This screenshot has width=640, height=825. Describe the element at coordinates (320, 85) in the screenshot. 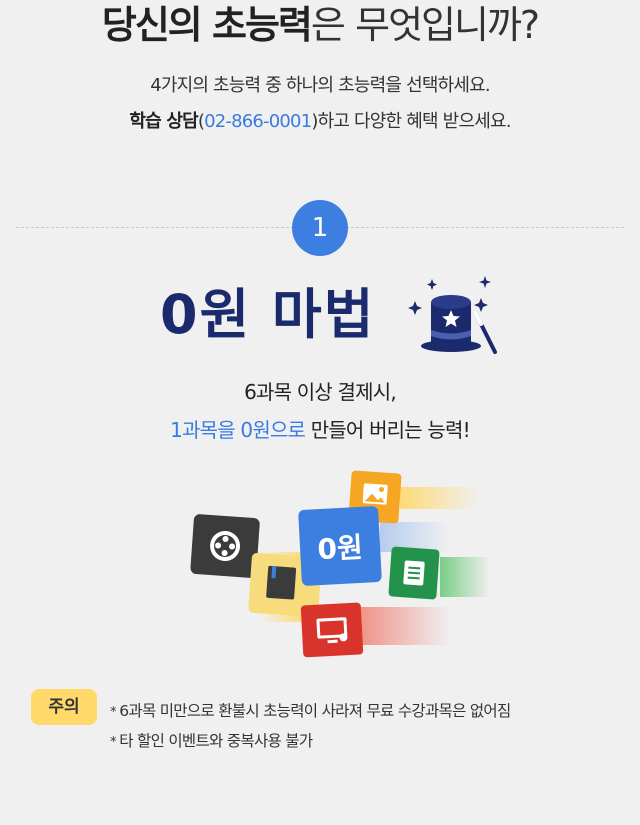

I see `subtitle: 4가지의 초능력 중 하나의 초능력을 선택하세요.` at that location.